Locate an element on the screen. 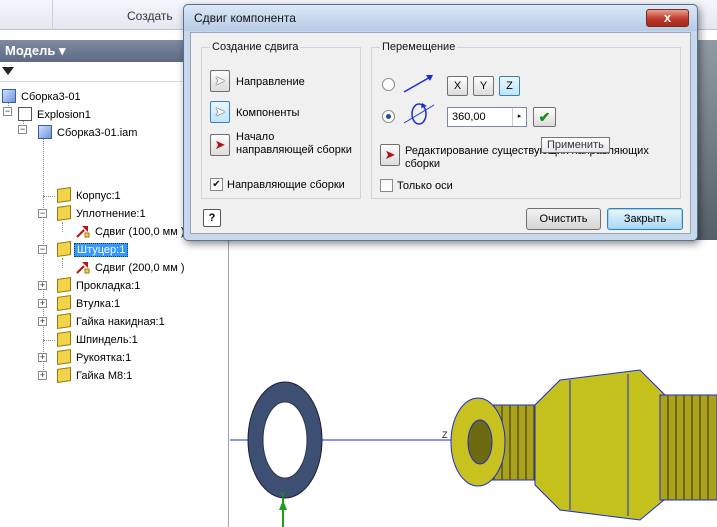  tree-node-part: Втулка:1 is located at coordinates (89, 304).